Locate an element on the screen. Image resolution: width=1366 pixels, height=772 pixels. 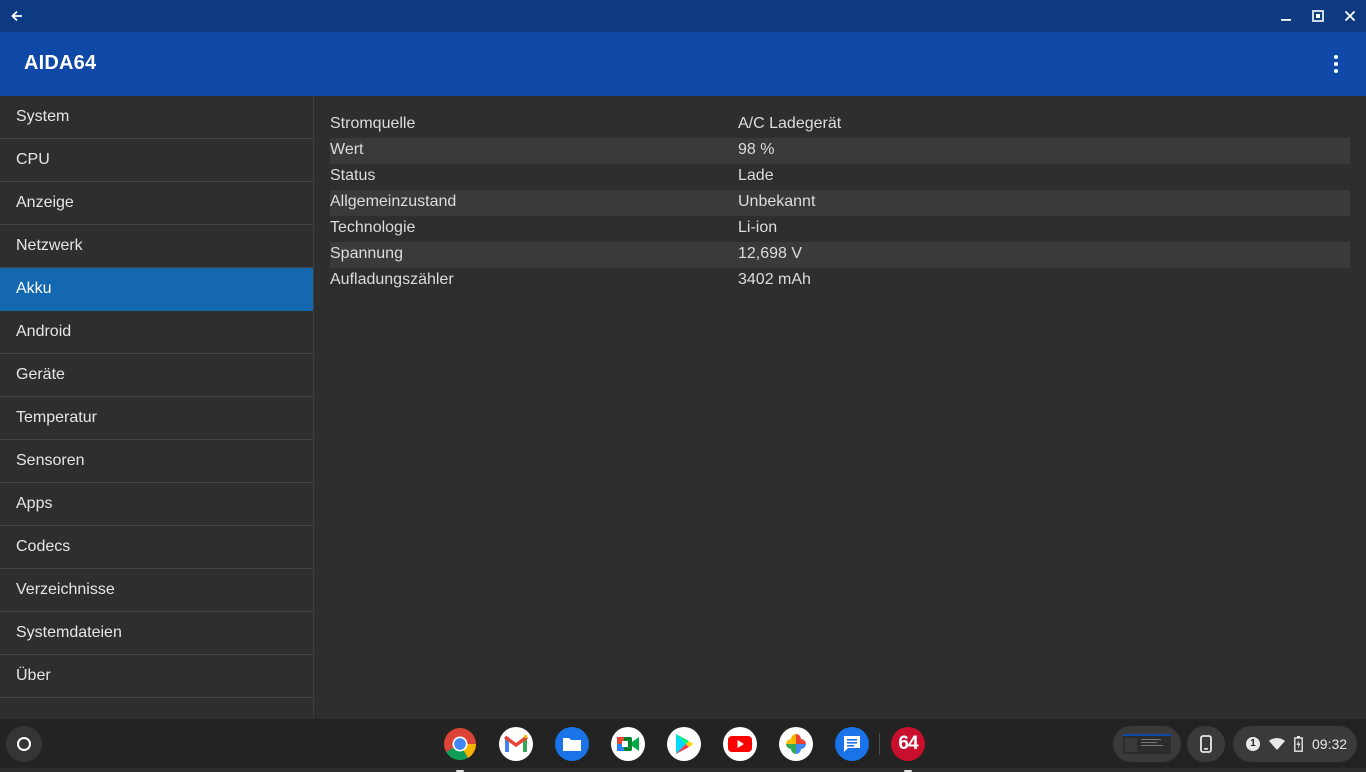
meet-icon is located at coordinates (628, 744).